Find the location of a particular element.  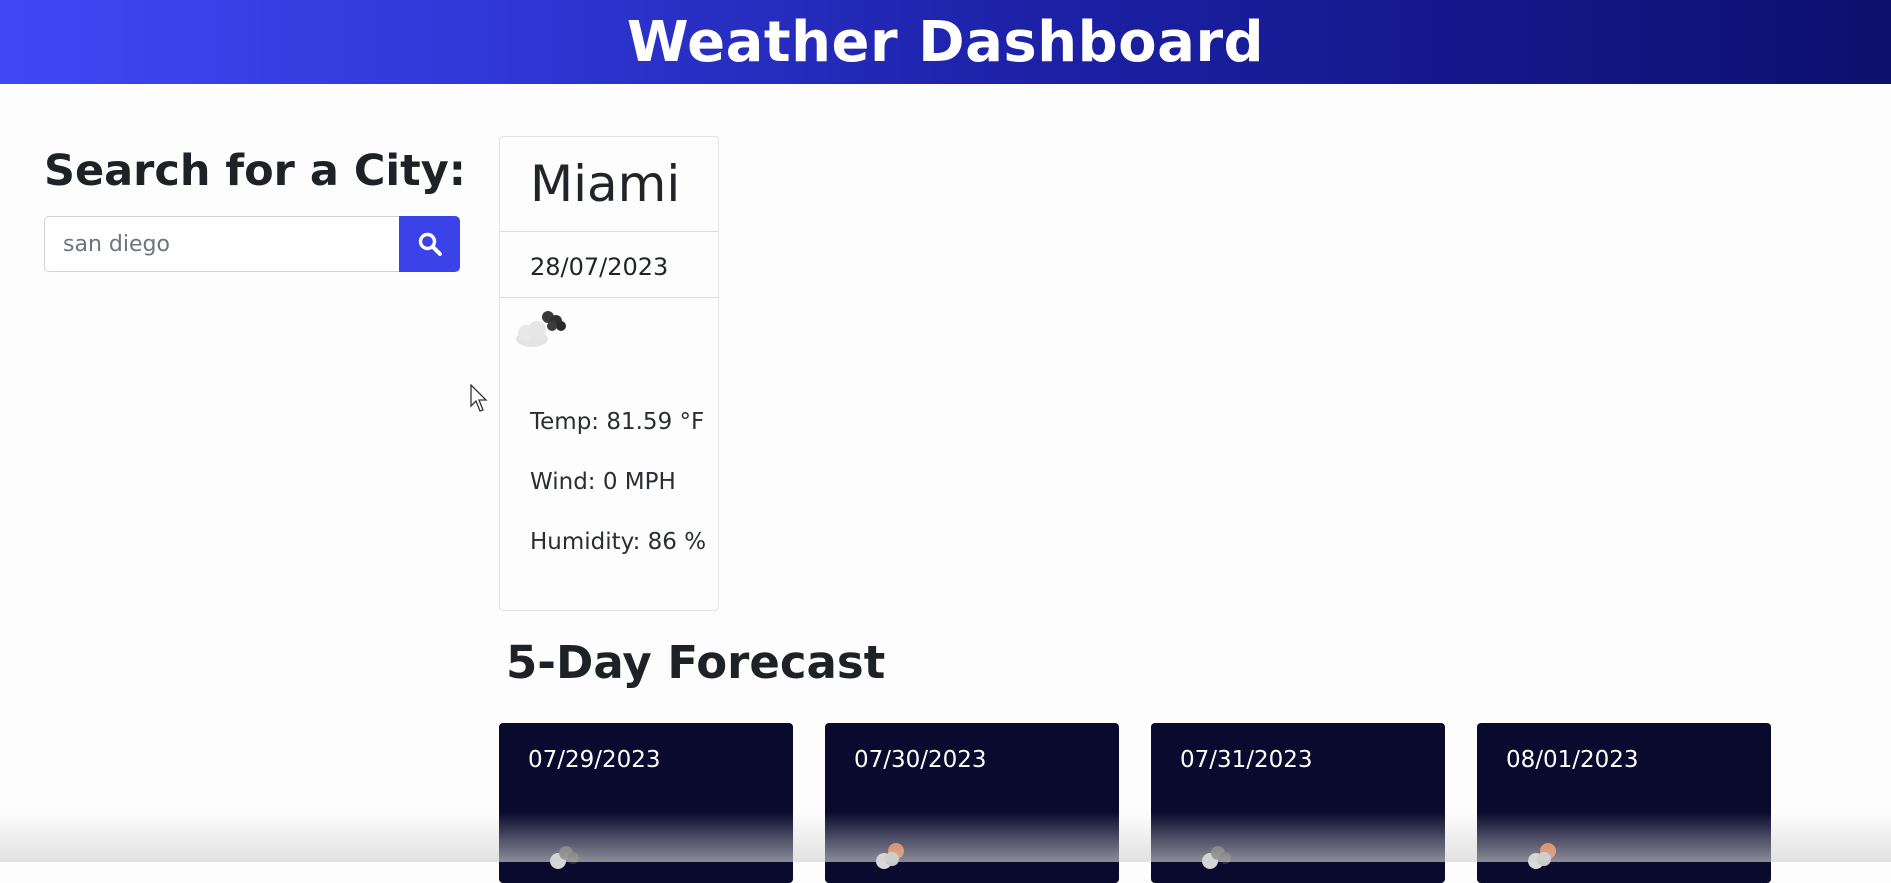

search-button is located at coordinates (429, 244).